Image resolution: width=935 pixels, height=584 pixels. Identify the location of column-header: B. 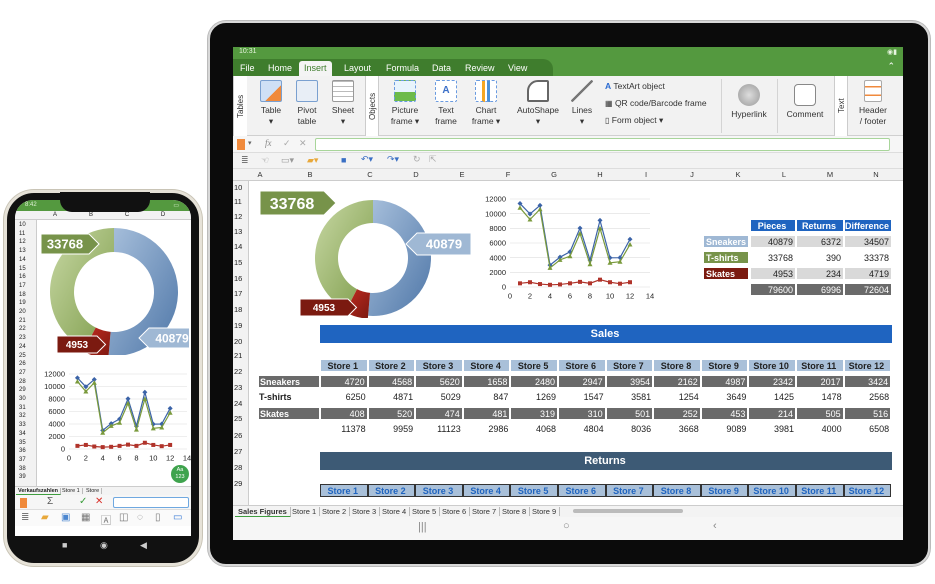
(91, 215).